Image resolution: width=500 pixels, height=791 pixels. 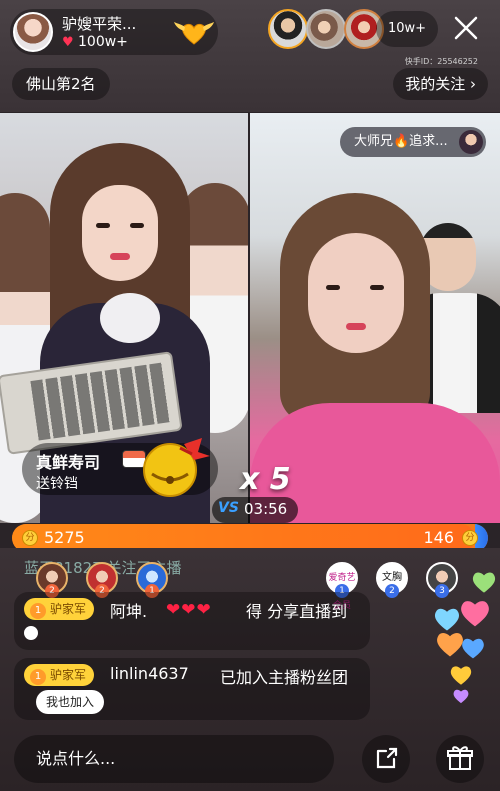 What do you see at coordinates (356, 293) in the screenshot?
I see `opponent-figure-face` at bounding box center [356, 293].